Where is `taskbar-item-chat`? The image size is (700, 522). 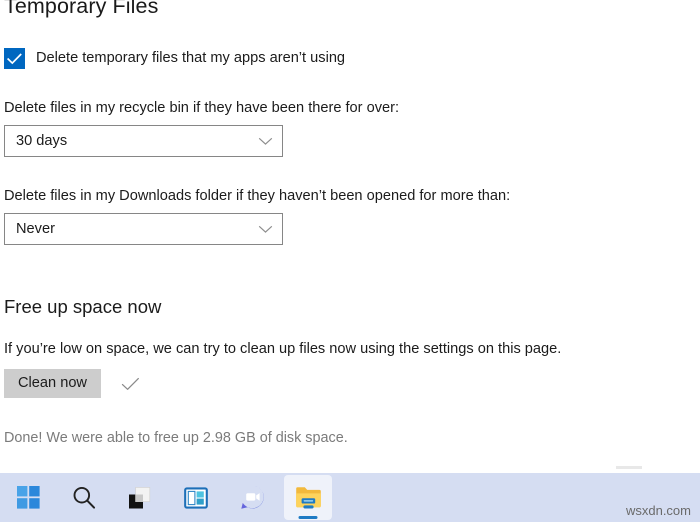
taskbar-item-chat is located at coordinates (252, 497).